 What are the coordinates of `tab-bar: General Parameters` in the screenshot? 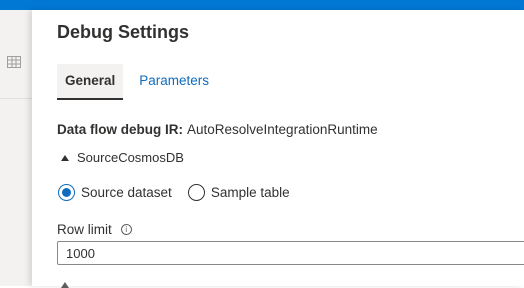 It's located at (137, 82).